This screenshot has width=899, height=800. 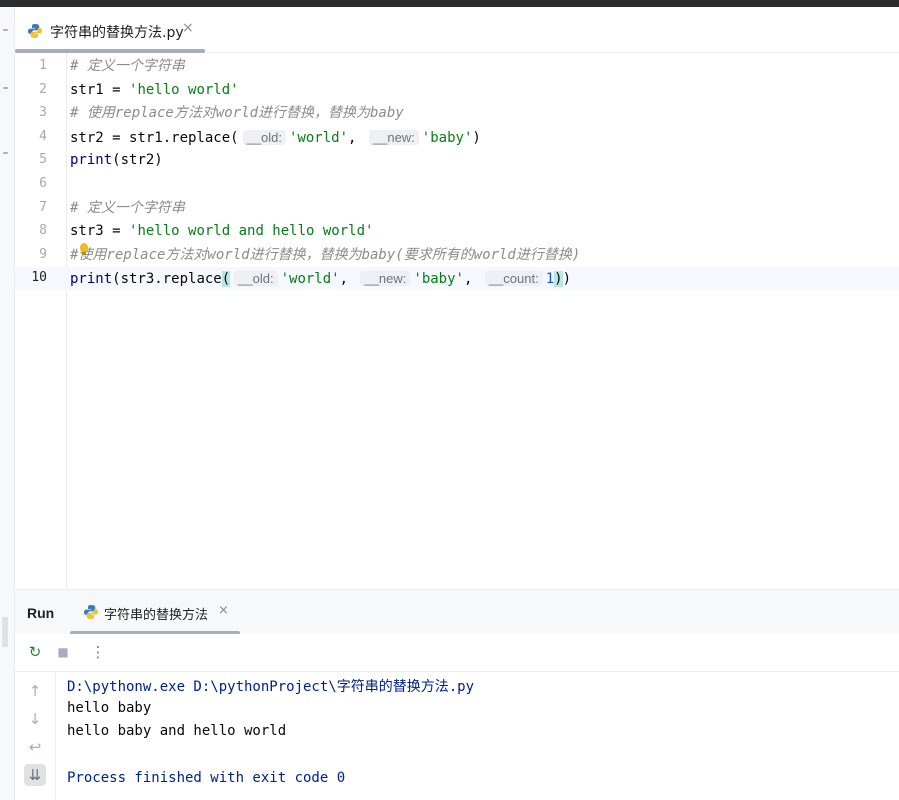 I want to click on code-token: (str2), so click(x=137, y=160).